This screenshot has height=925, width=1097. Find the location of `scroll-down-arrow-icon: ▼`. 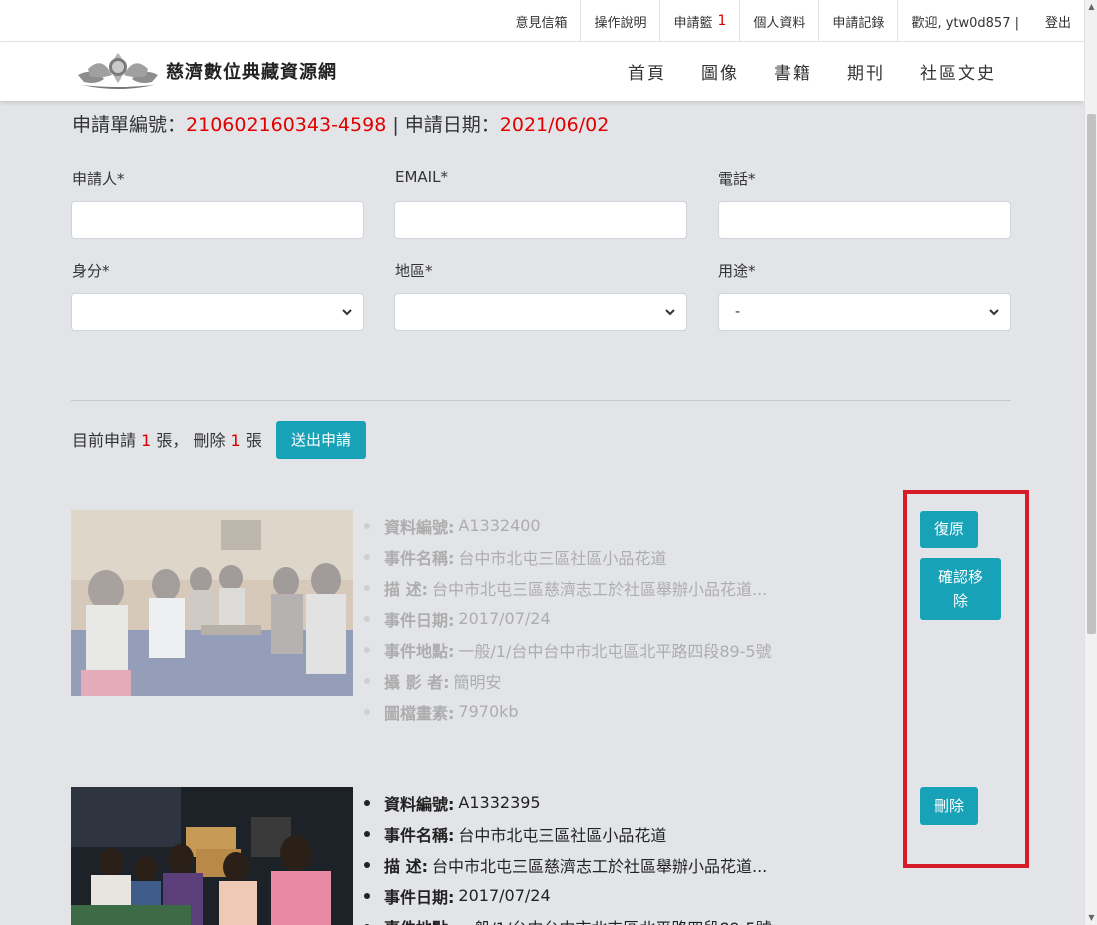

scroll-down-arrow-icon: ▼ is located at coordinates (1091, 918).